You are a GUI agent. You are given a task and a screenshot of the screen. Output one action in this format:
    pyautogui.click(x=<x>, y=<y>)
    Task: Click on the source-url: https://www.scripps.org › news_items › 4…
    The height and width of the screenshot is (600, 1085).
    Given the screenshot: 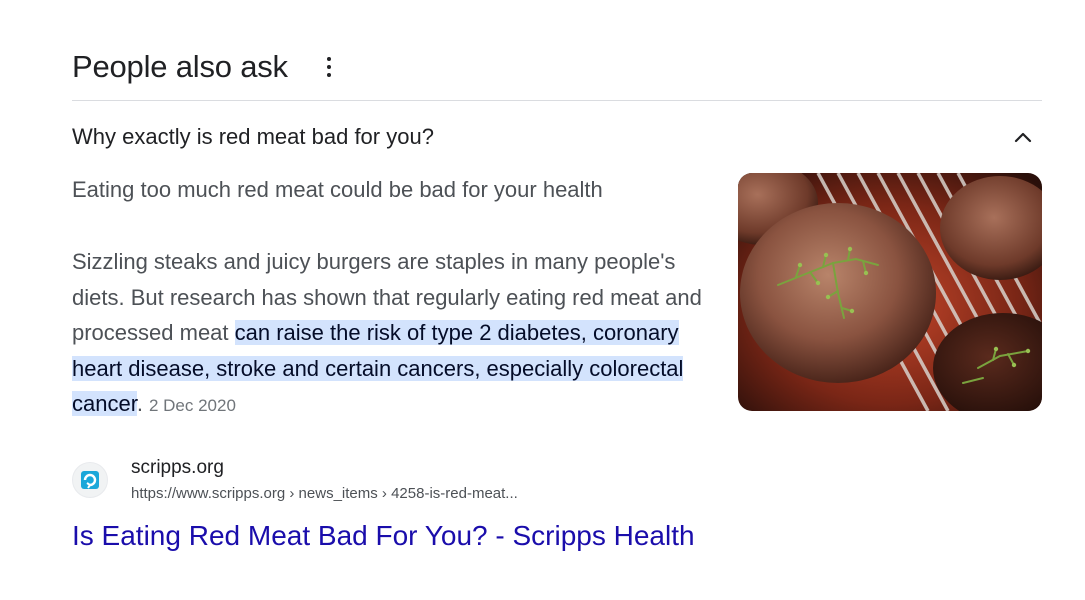 What is the action you would take?
    pyautogui.click(x=324, y=494)
    